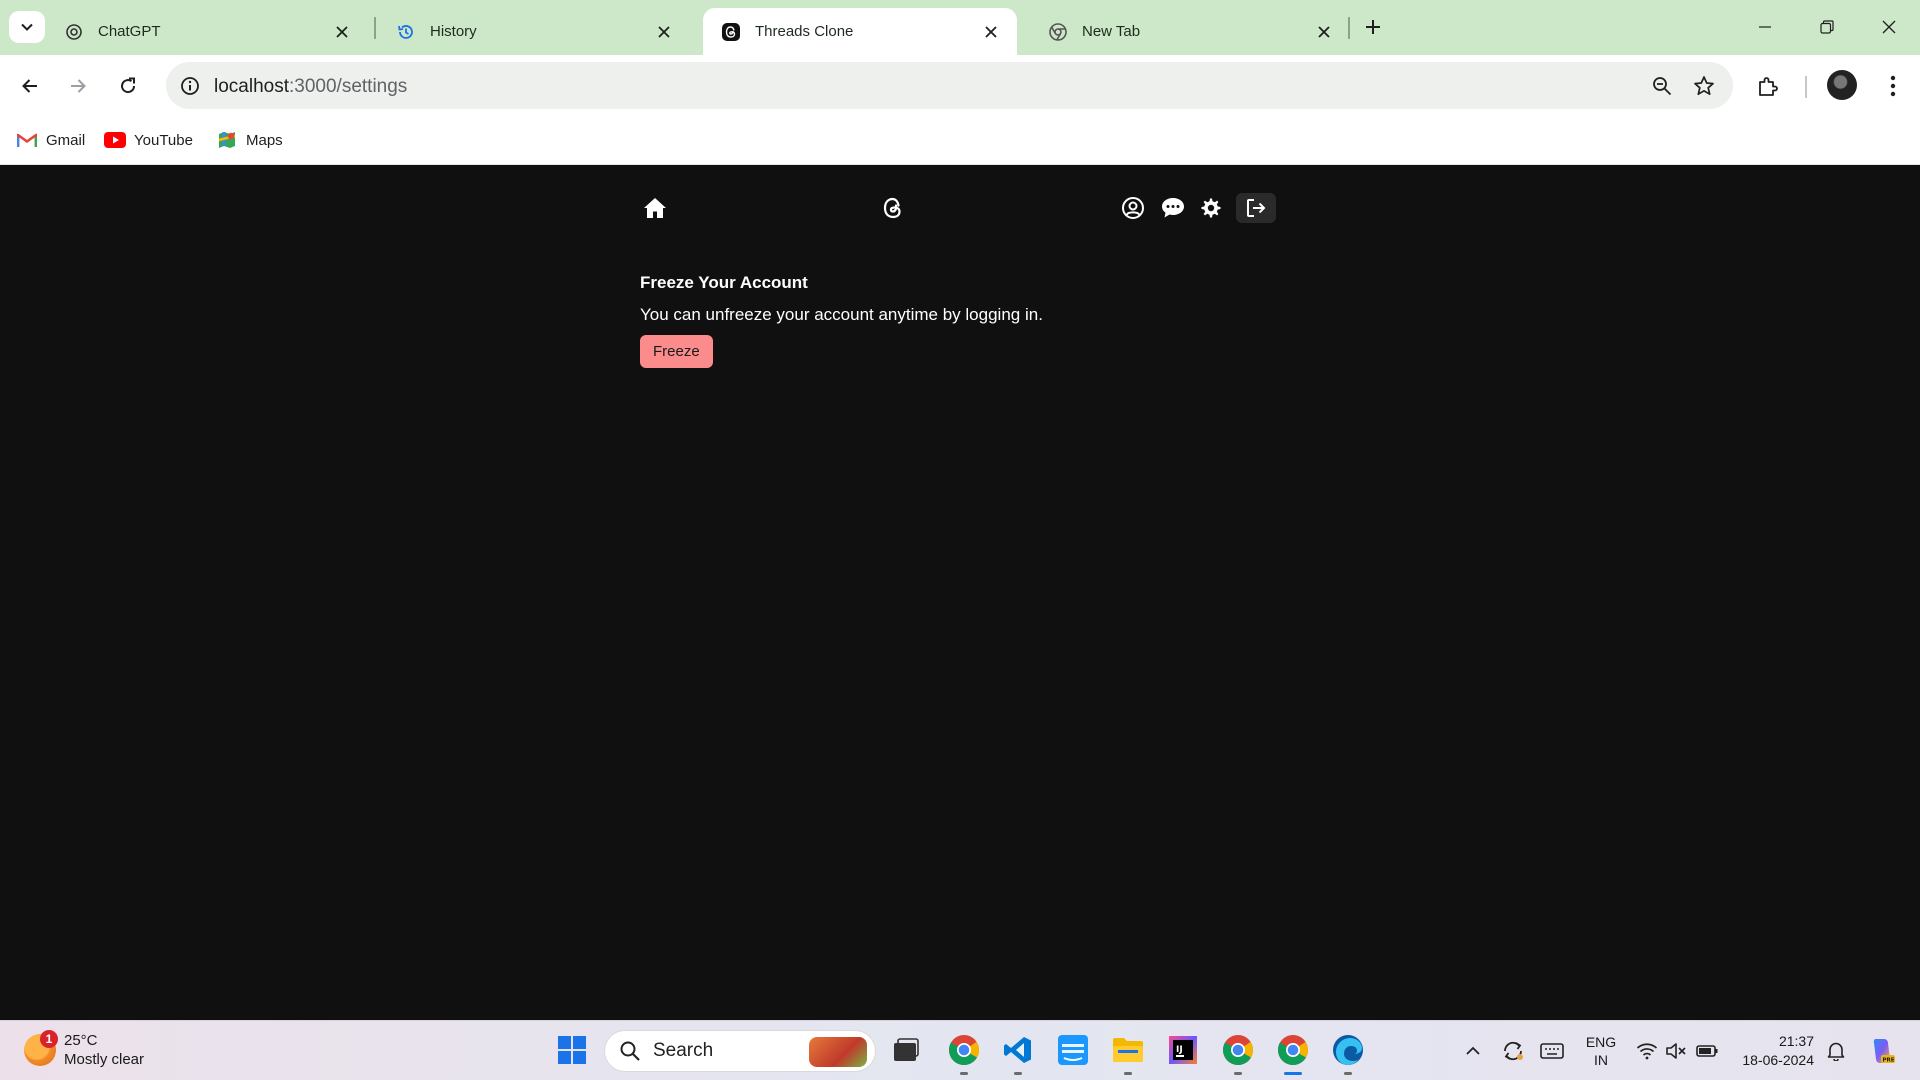 This screenshot has height=1080, width=1920. I want to click on chrome-menu-button, so click(1893, 86).